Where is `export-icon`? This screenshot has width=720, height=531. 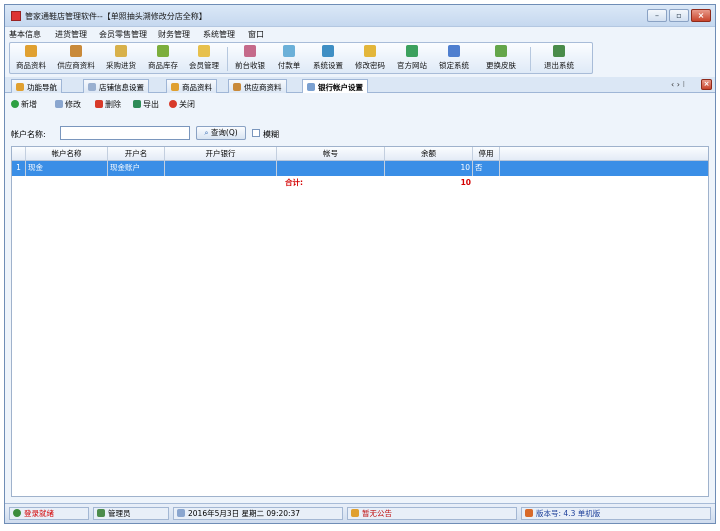
export-icon is located at coordinates (137, 104).